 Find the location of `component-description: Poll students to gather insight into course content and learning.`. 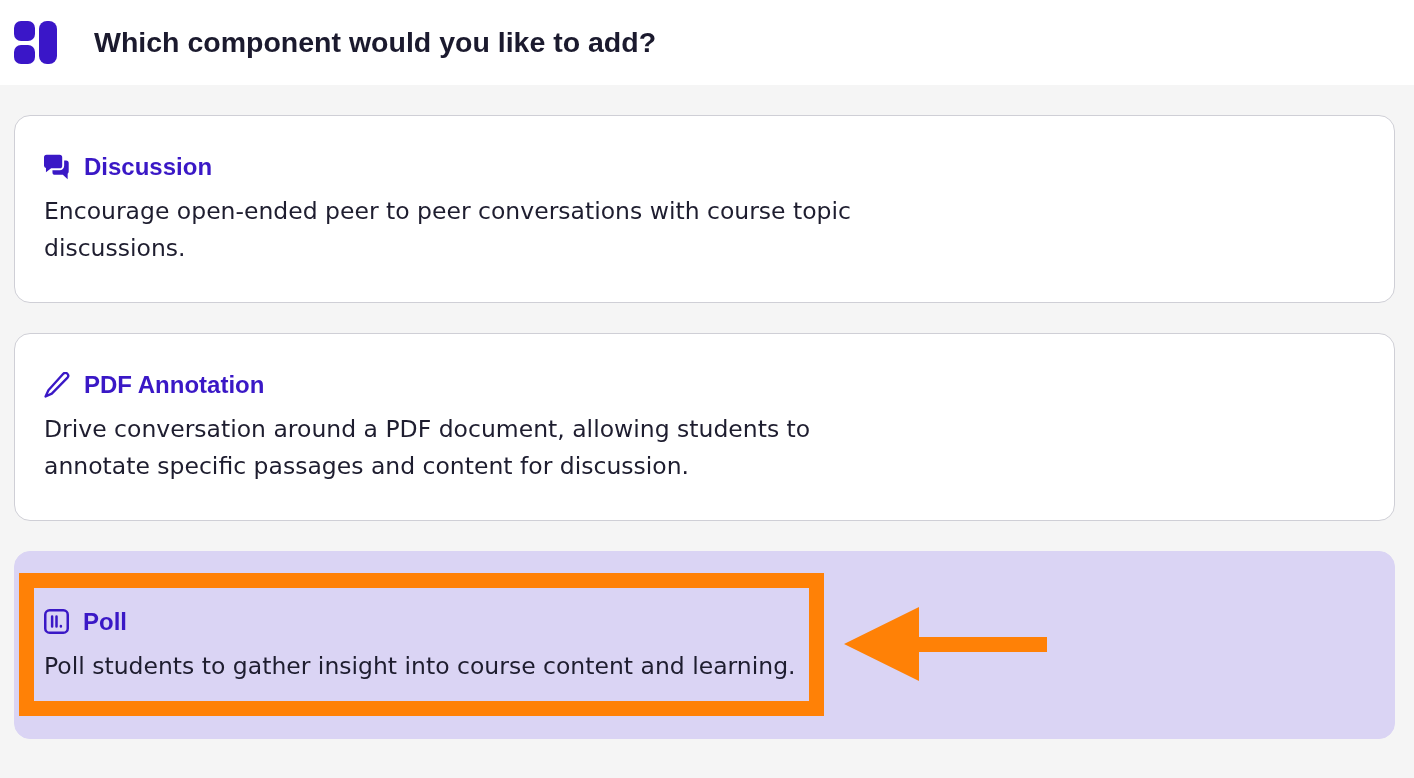

component-description: Poll students to gather insight into course content and learning. is located at coordinates (420, 666).